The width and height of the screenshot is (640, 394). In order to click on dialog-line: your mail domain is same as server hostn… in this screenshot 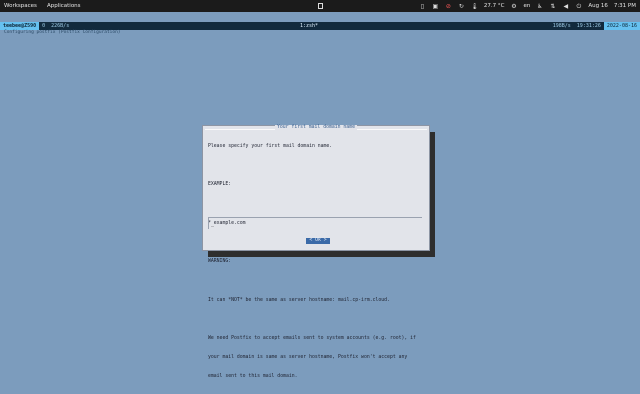, I will do `click(308, 358)`.